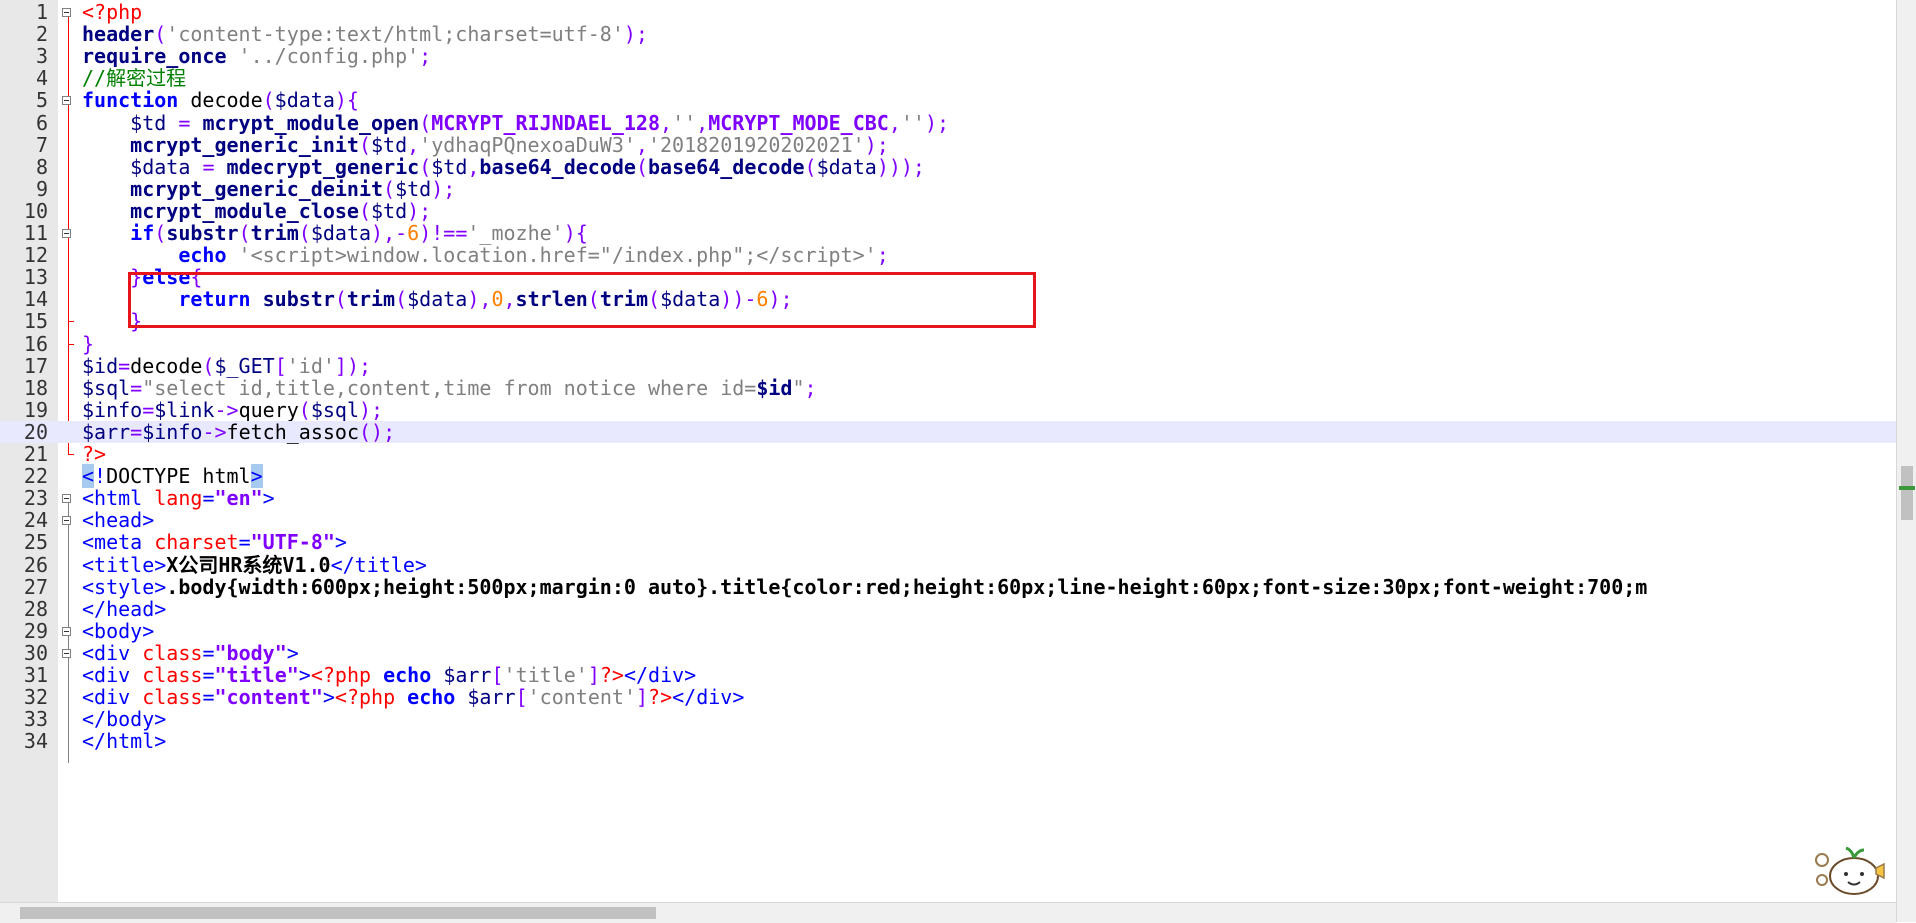  I want to click on code-line: 25 <meta charset="UTF-8">, so click(948, 542).